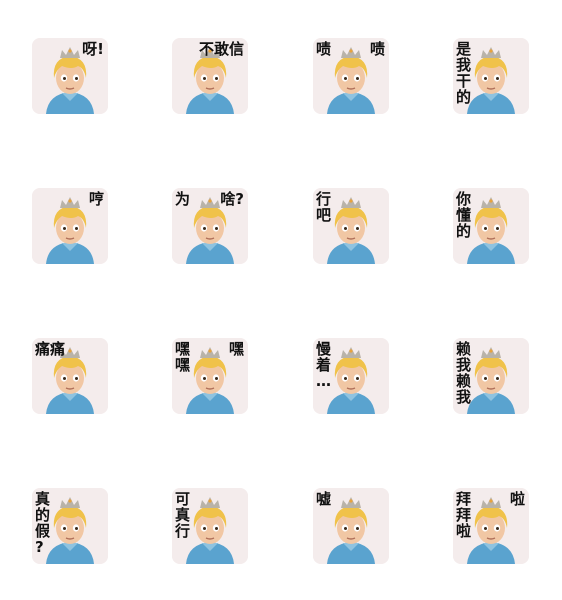  I want to click on sticker-tile: 拜 拜 啦啦, so click(491, 526).